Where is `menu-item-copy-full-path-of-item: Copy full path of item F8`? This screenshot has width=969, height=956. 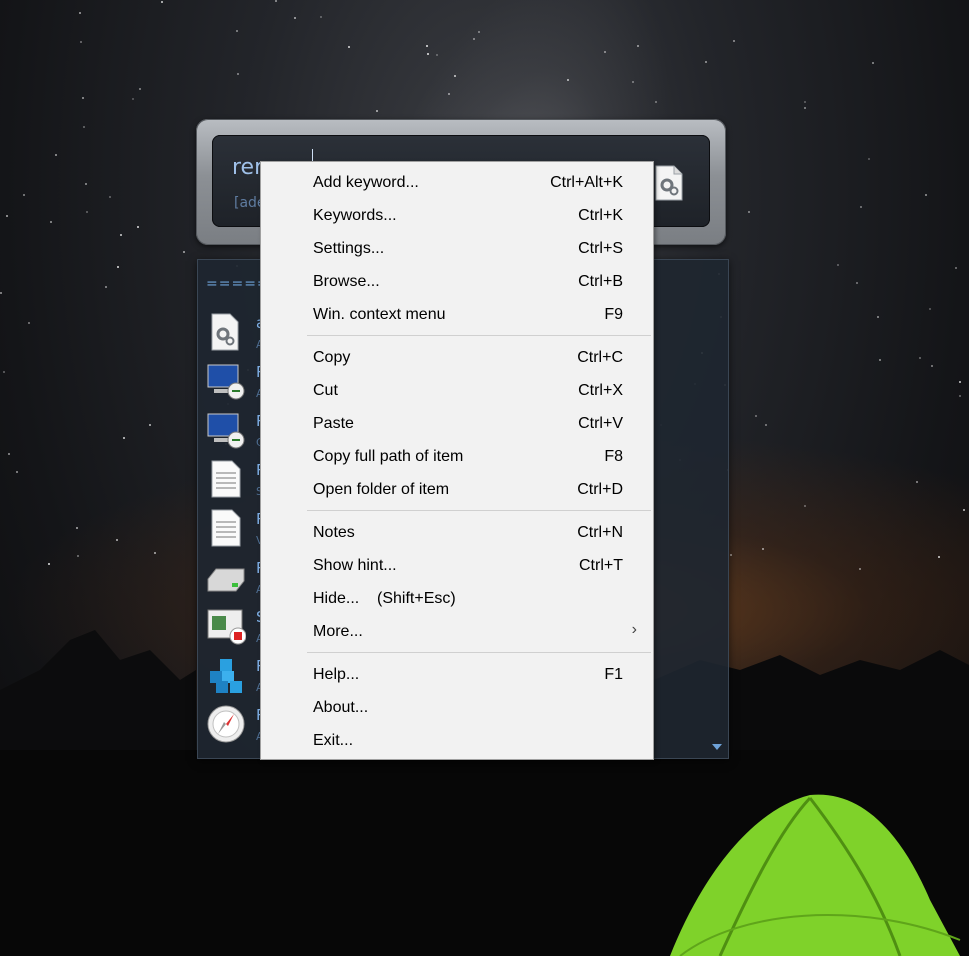
menu-item-copy-full-path-of-item: Copy full path of item F8 is located at coordinates (457, 456).